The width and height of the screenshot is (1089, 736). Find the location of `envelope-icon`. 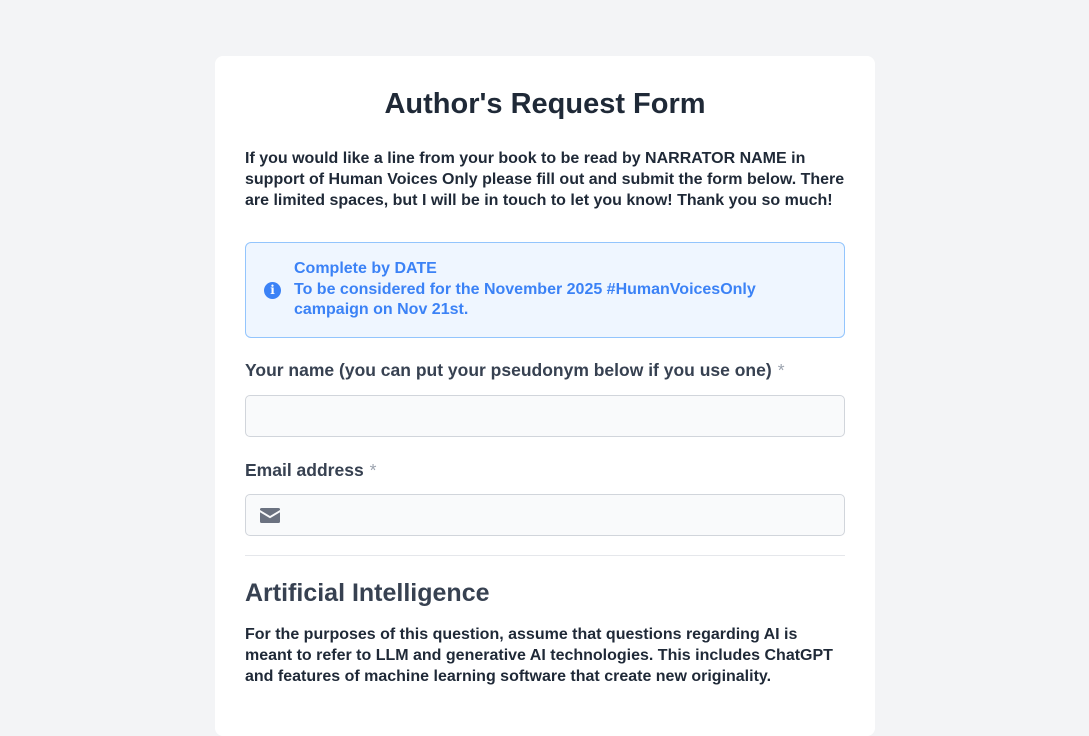

envelope-icon is located at coordinates (270, 515).